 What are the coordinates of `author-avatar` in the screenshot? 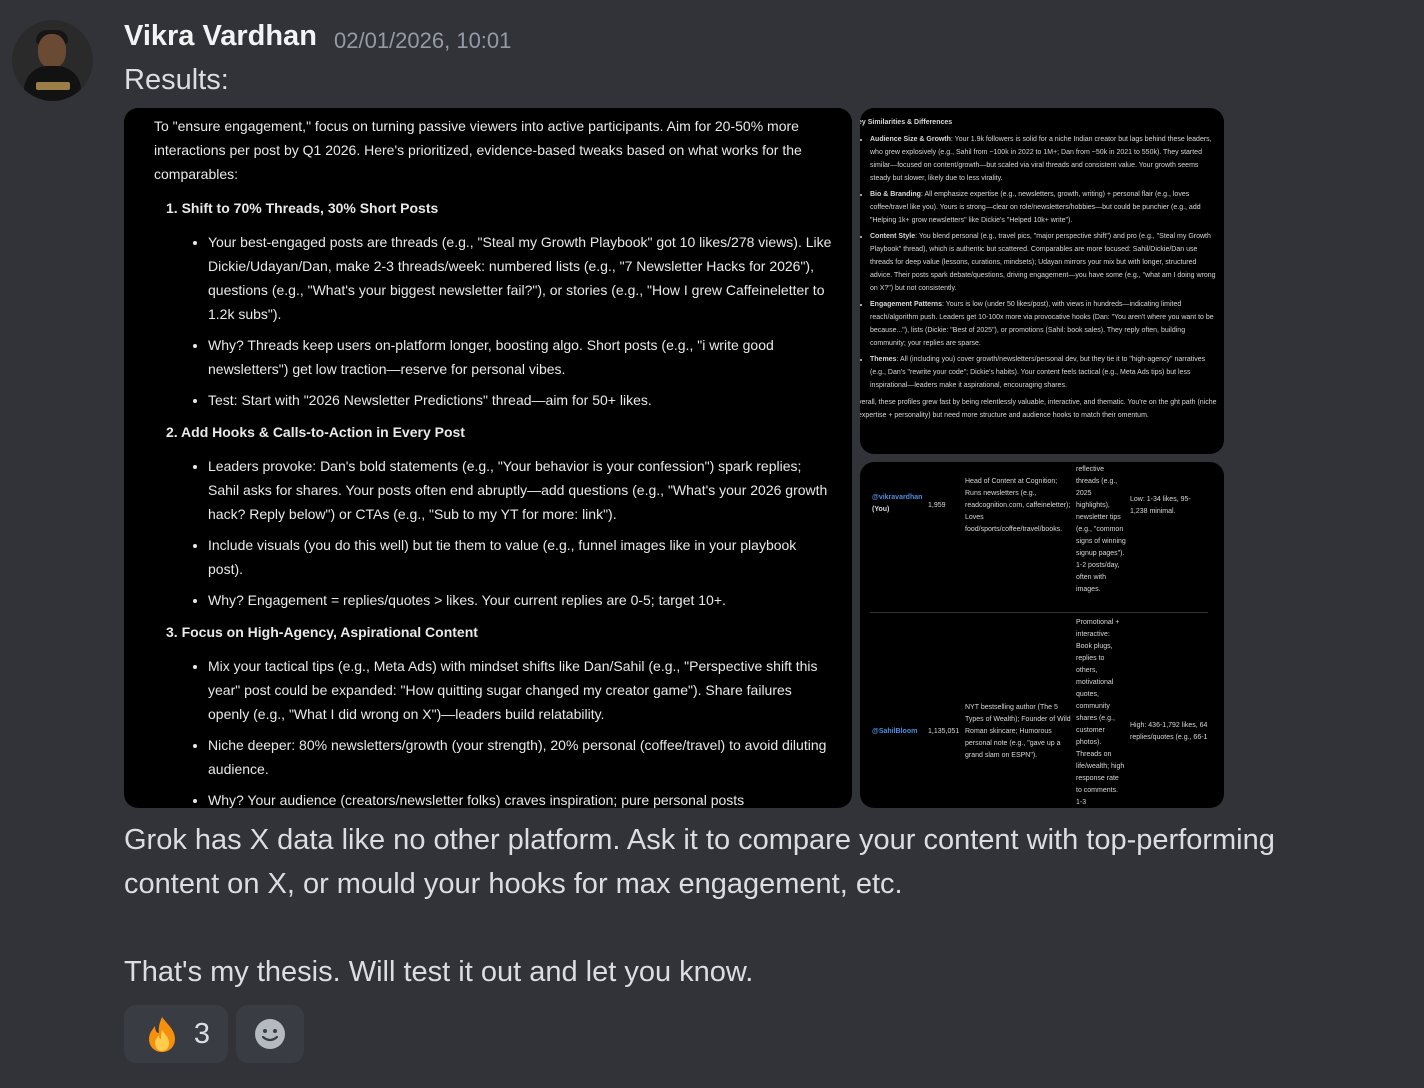 It's located at (52, 60).